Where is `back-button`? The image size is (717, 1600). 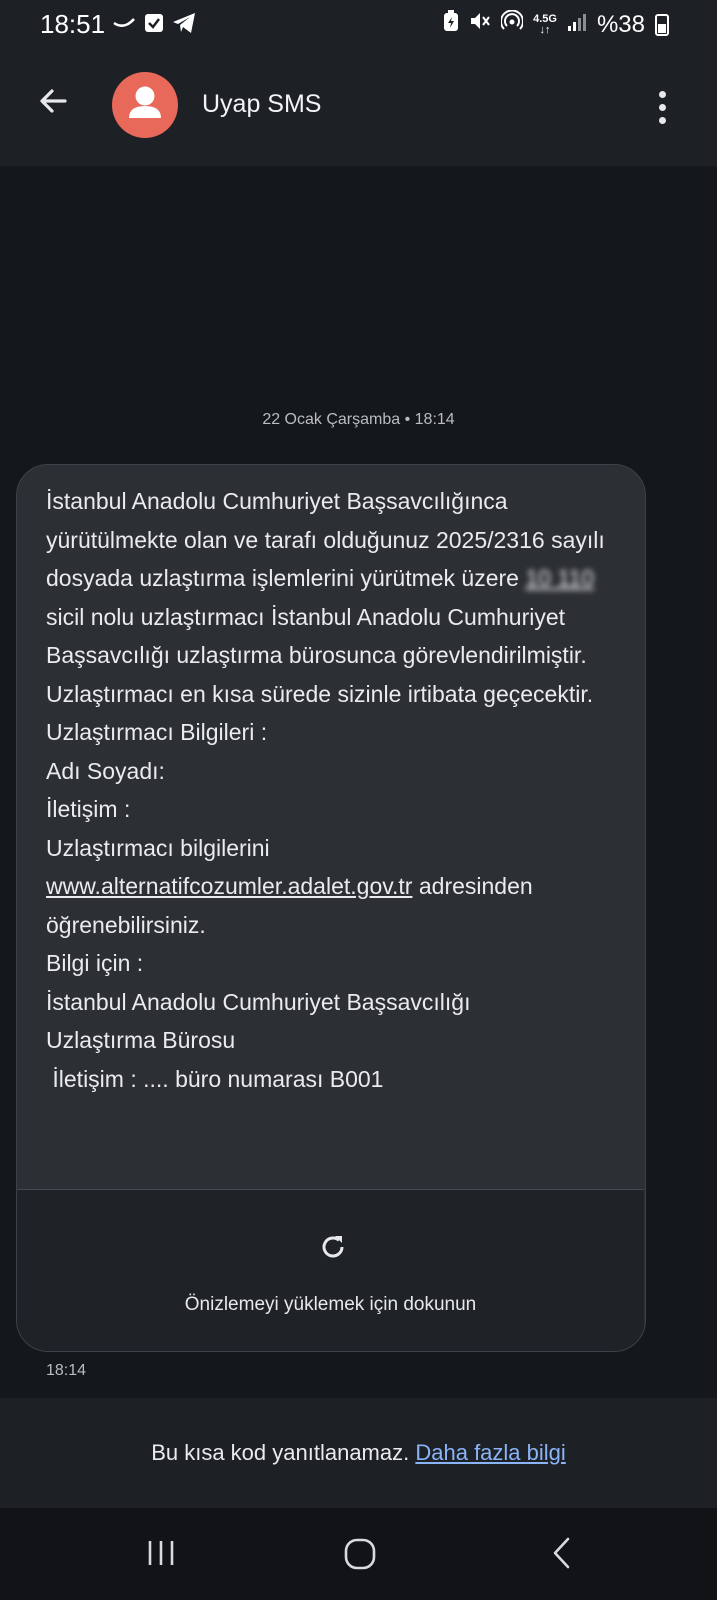
back-button is located at coordinates (53, 103).